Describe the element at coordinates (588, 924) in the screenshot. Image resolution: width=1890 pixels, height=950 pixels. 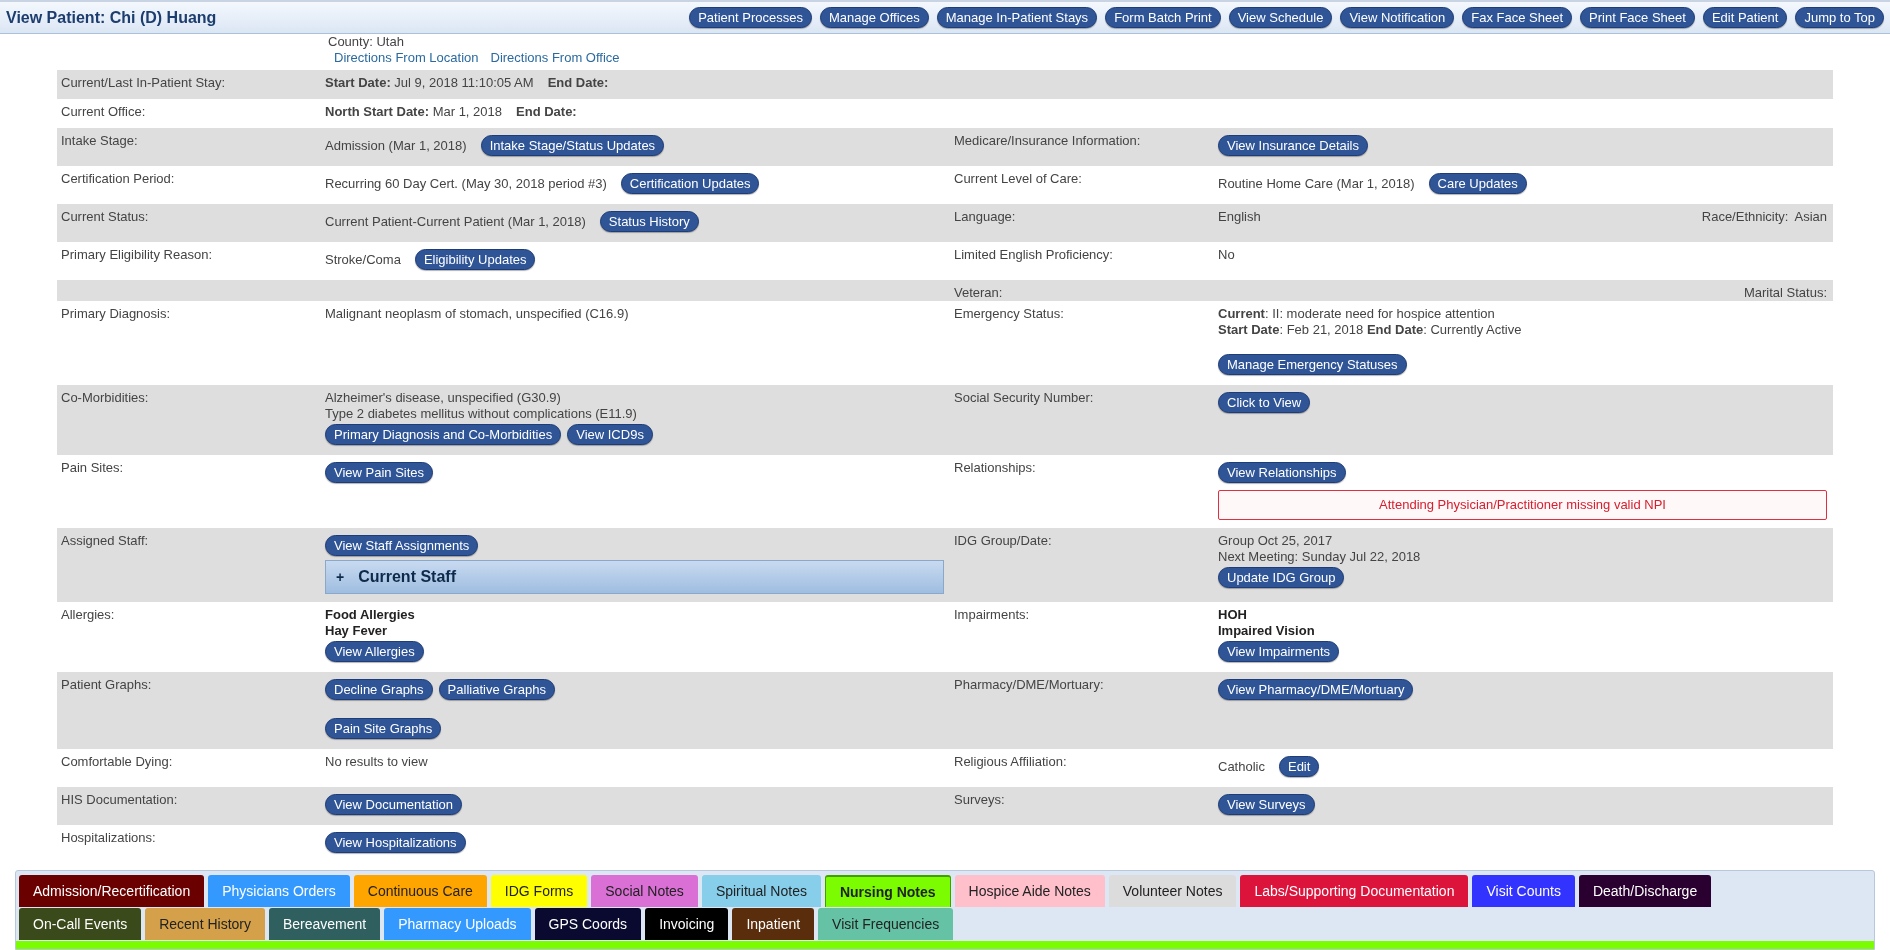
I see `note-tab: GPS Coords` at that location.